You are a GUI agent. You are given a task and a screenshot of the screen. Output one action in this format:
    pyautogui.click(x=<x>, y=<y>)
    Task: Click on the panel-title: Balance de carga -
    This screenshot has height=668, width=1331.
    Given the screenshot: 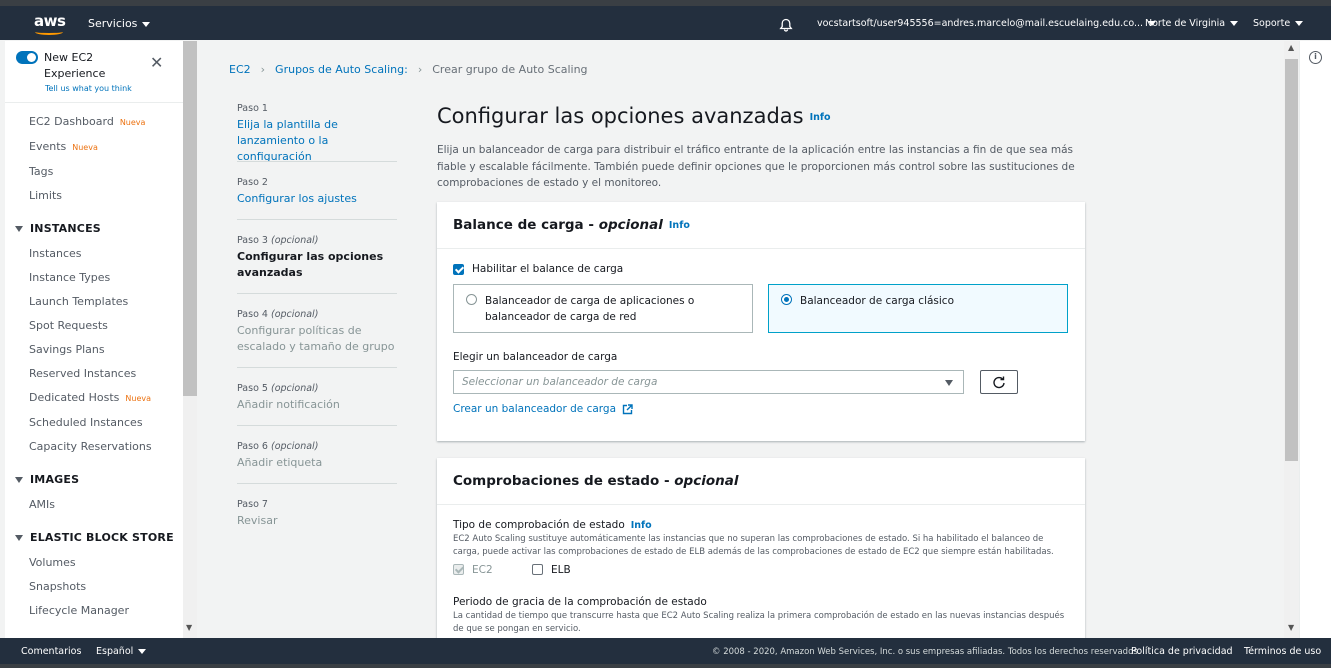 What is the action you would take?
    pyautogui.click(x=526, y=225)
    